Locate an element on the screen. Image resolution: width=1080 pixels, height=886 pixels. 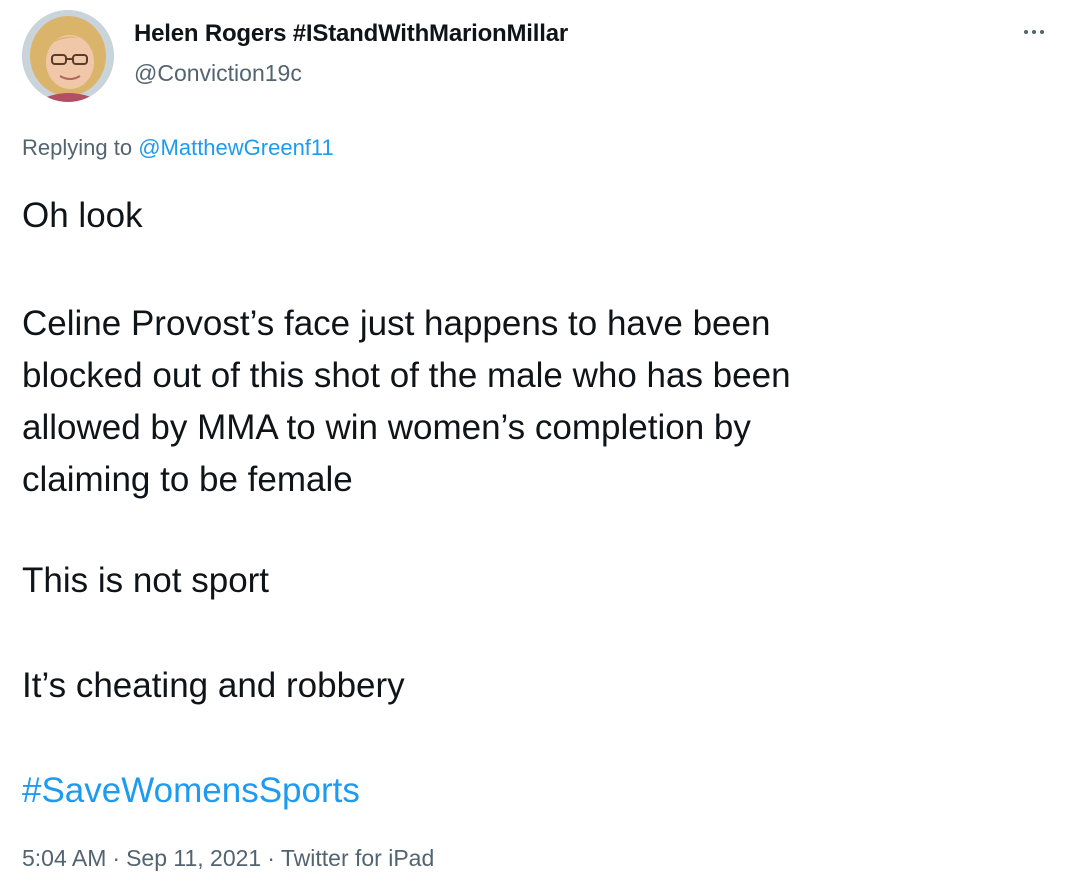
avatar is located at coordinates (68, 56).